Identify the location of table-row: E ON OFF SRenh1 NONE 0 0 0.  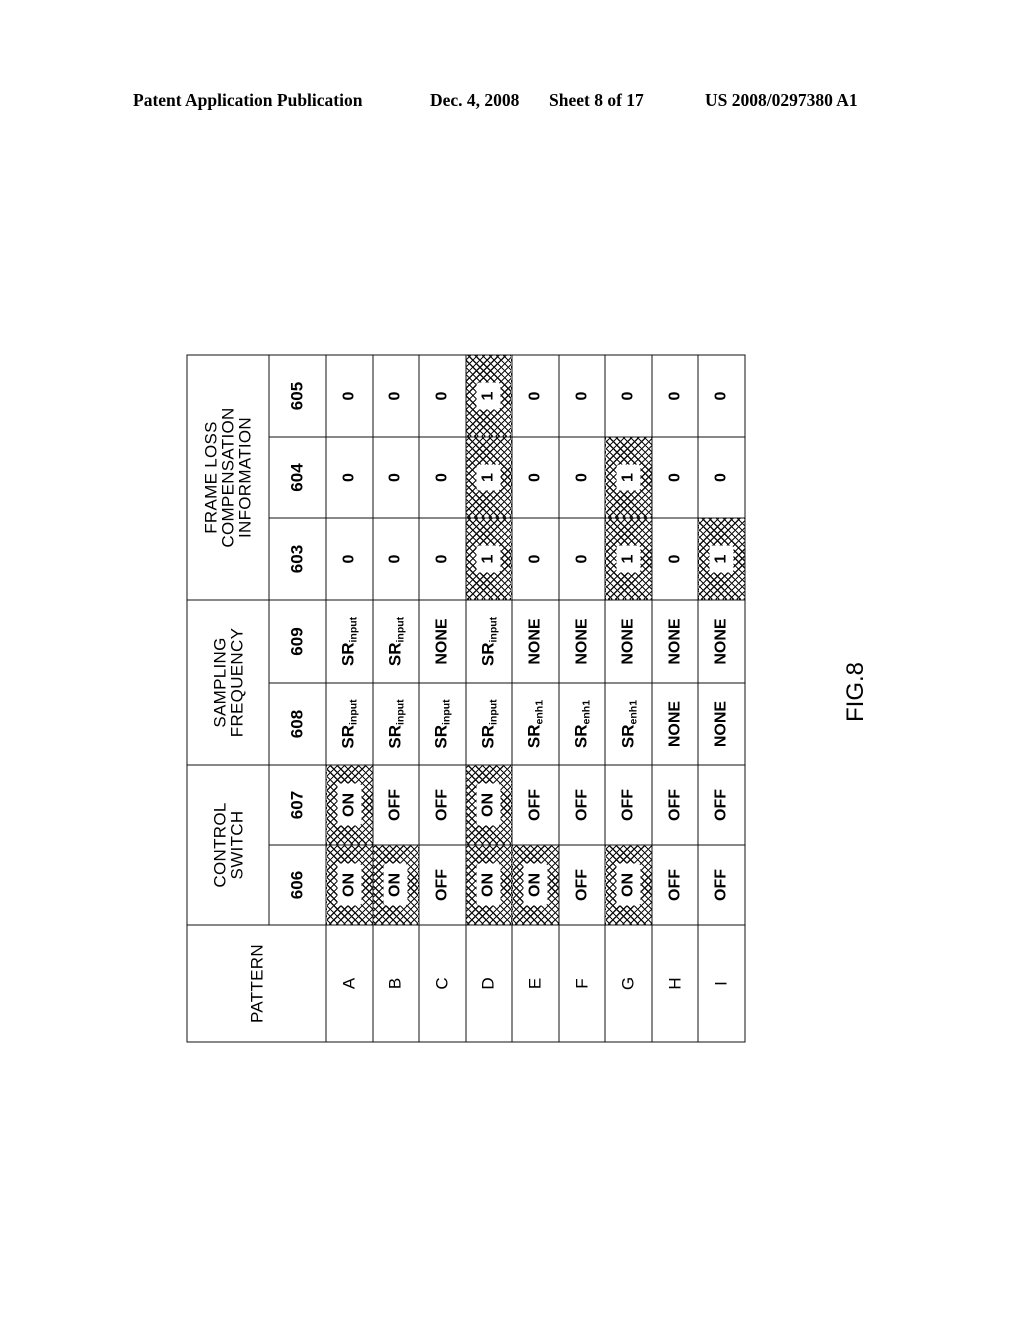
(535, 698).